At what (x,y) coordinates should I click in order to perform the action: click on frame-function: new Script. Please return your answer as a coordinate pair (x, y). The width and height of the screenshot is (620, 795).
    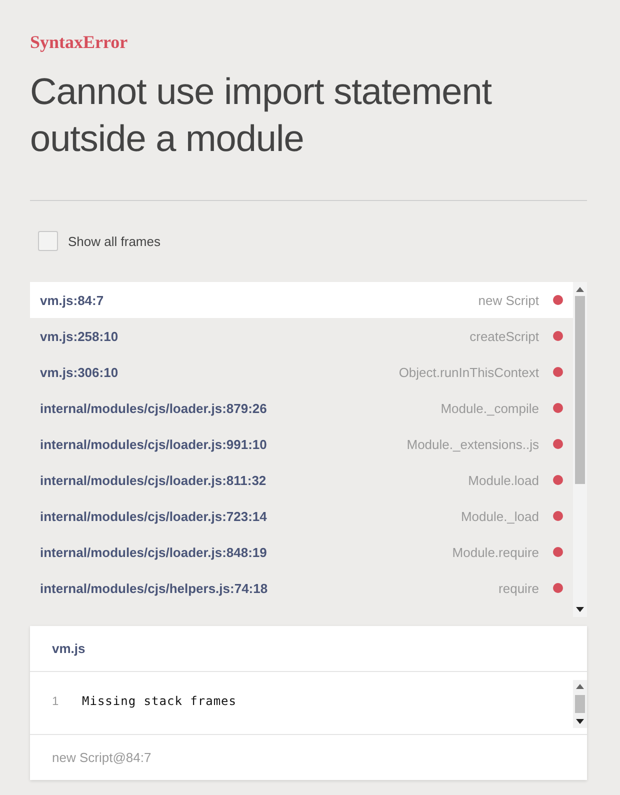
    Looking at the image, I should click on (508, 300).